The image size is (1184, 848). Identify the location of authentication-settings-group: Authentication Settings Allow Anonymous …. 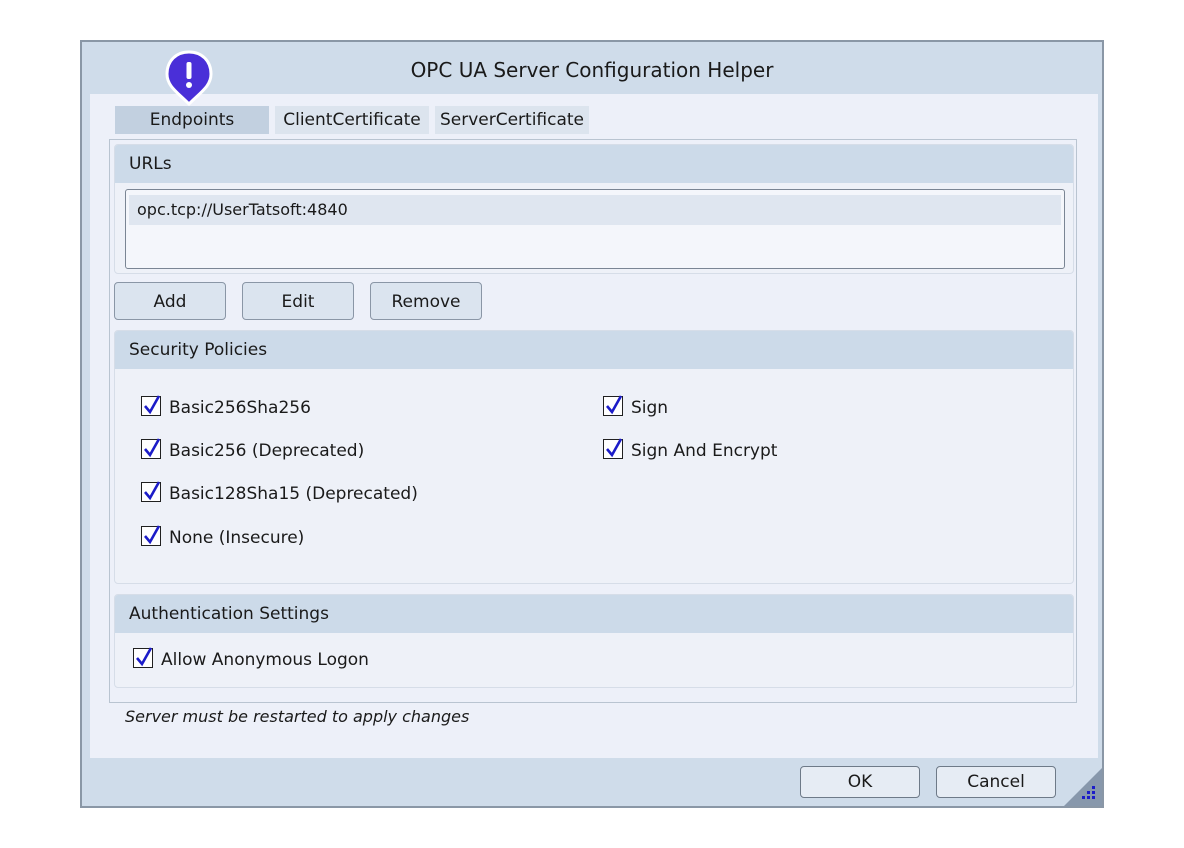
(594, 641).